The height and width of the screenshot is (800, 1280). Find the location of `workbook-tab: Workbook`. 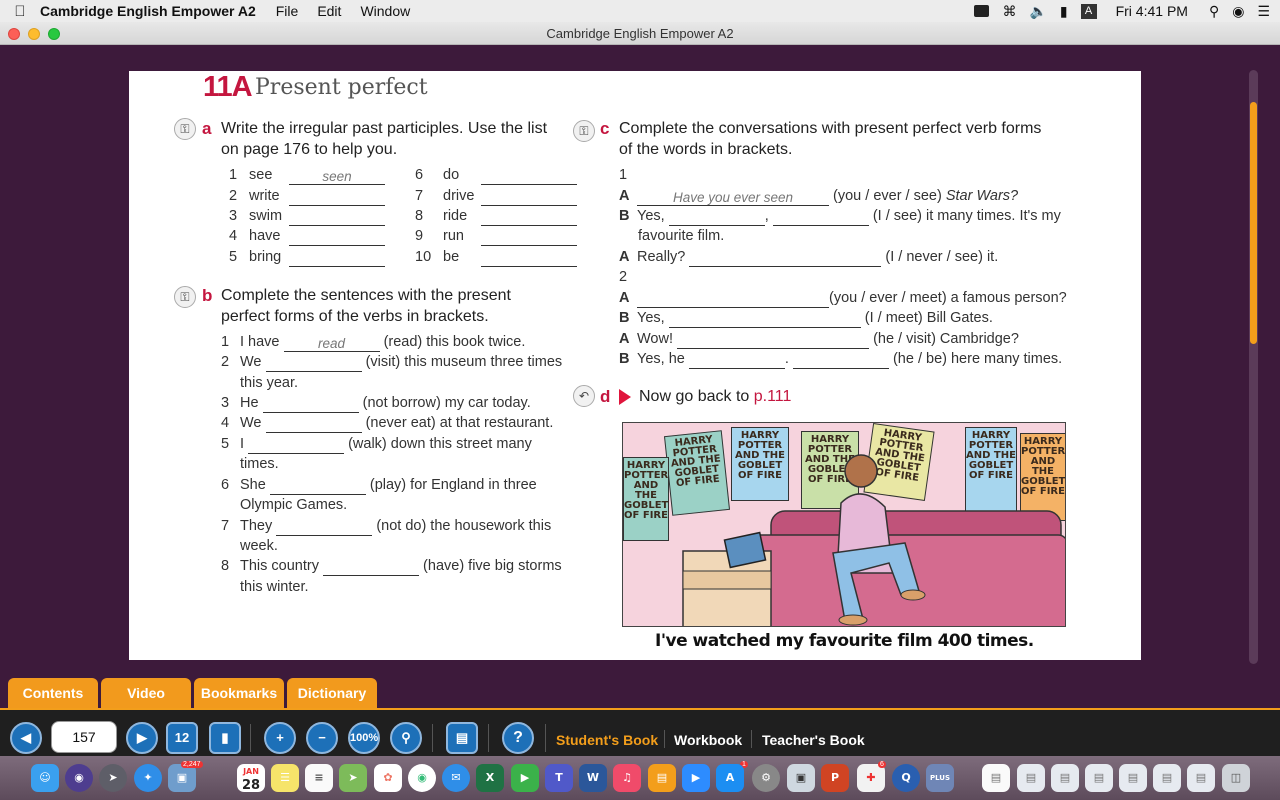

workbook-tab: Workbook is located at coordinates (708, 740).